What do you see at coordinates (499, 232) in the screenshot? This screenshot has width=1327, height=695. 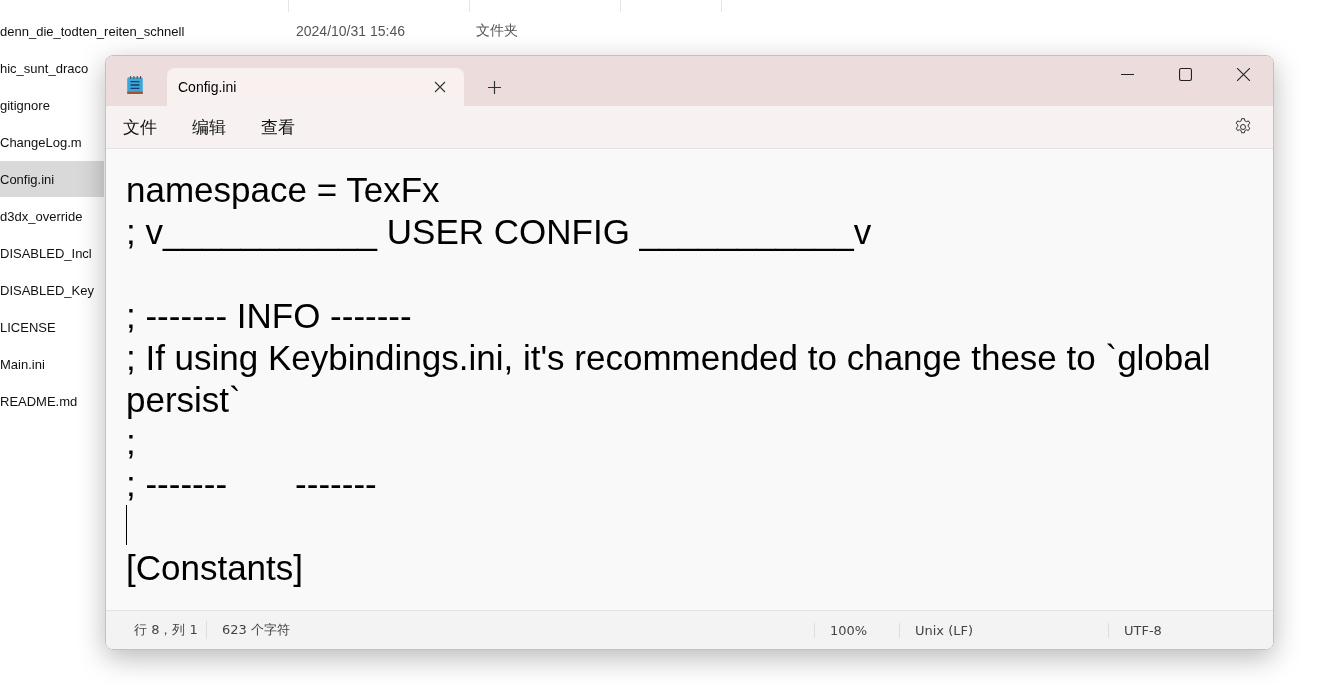 I see `text-line: ; v___________ USER CONFIG ___________v` at bounding box center [499, 232].